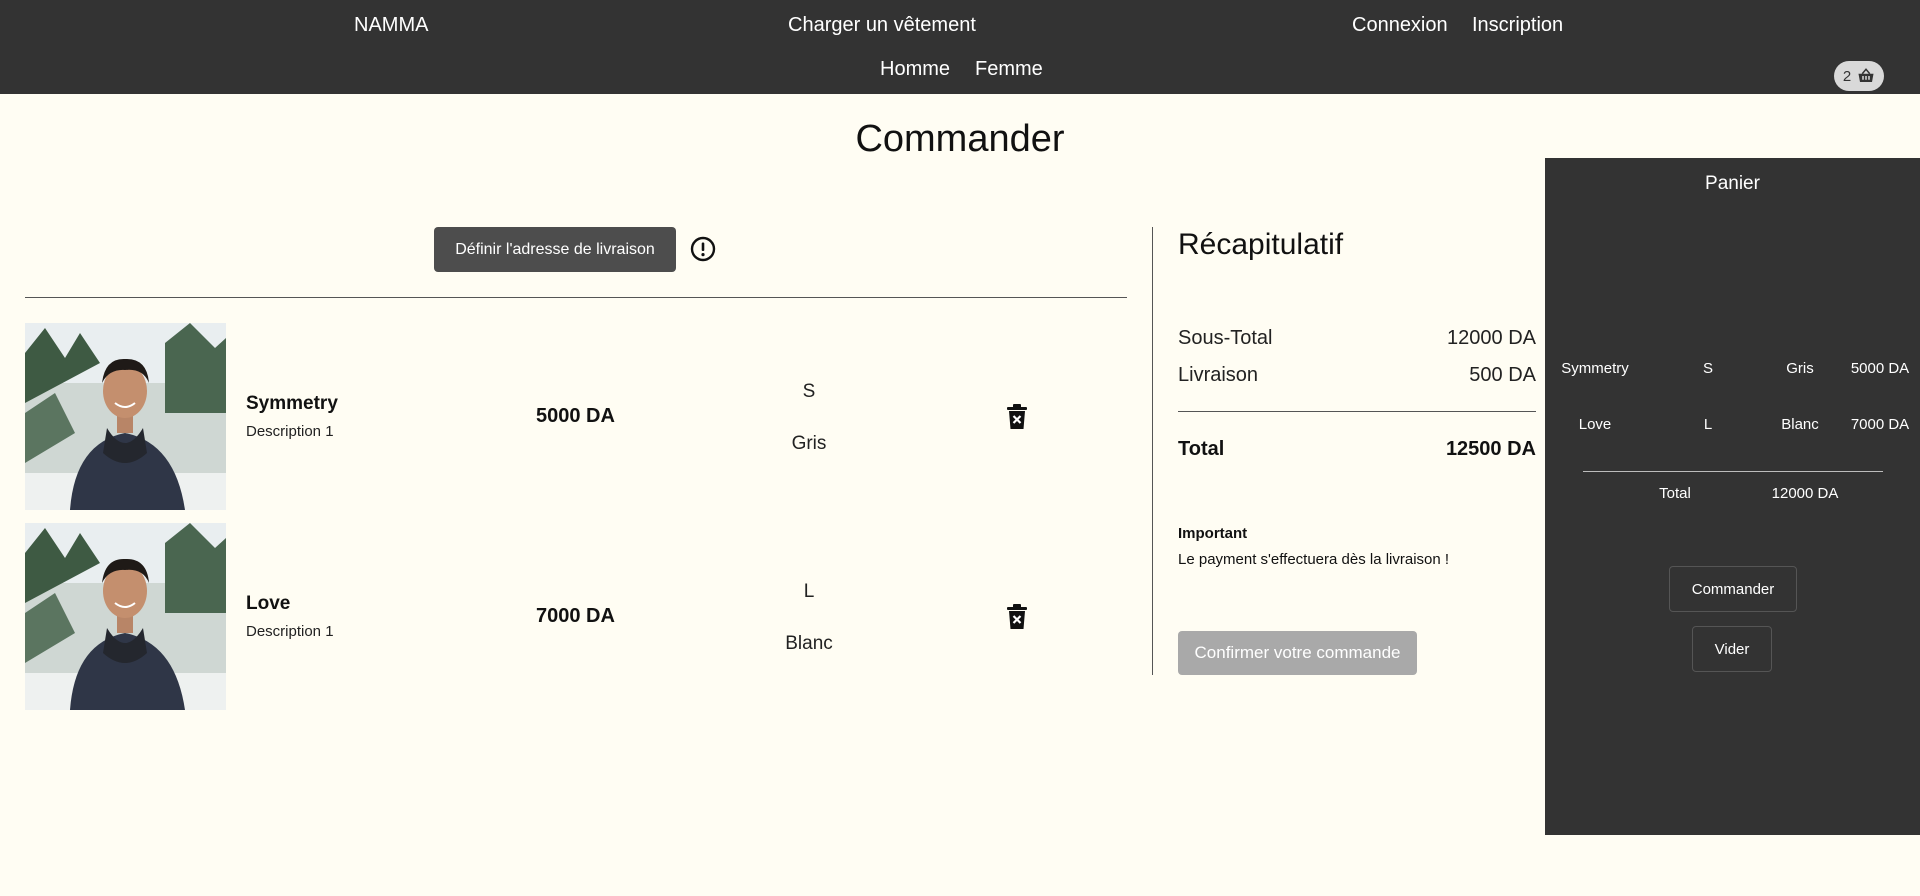  What do you see at coordinates (1297, 653) in the screenshot?
I see `confirm-order-button: Confirmer votre commande` at bounding box center [1297, 653].